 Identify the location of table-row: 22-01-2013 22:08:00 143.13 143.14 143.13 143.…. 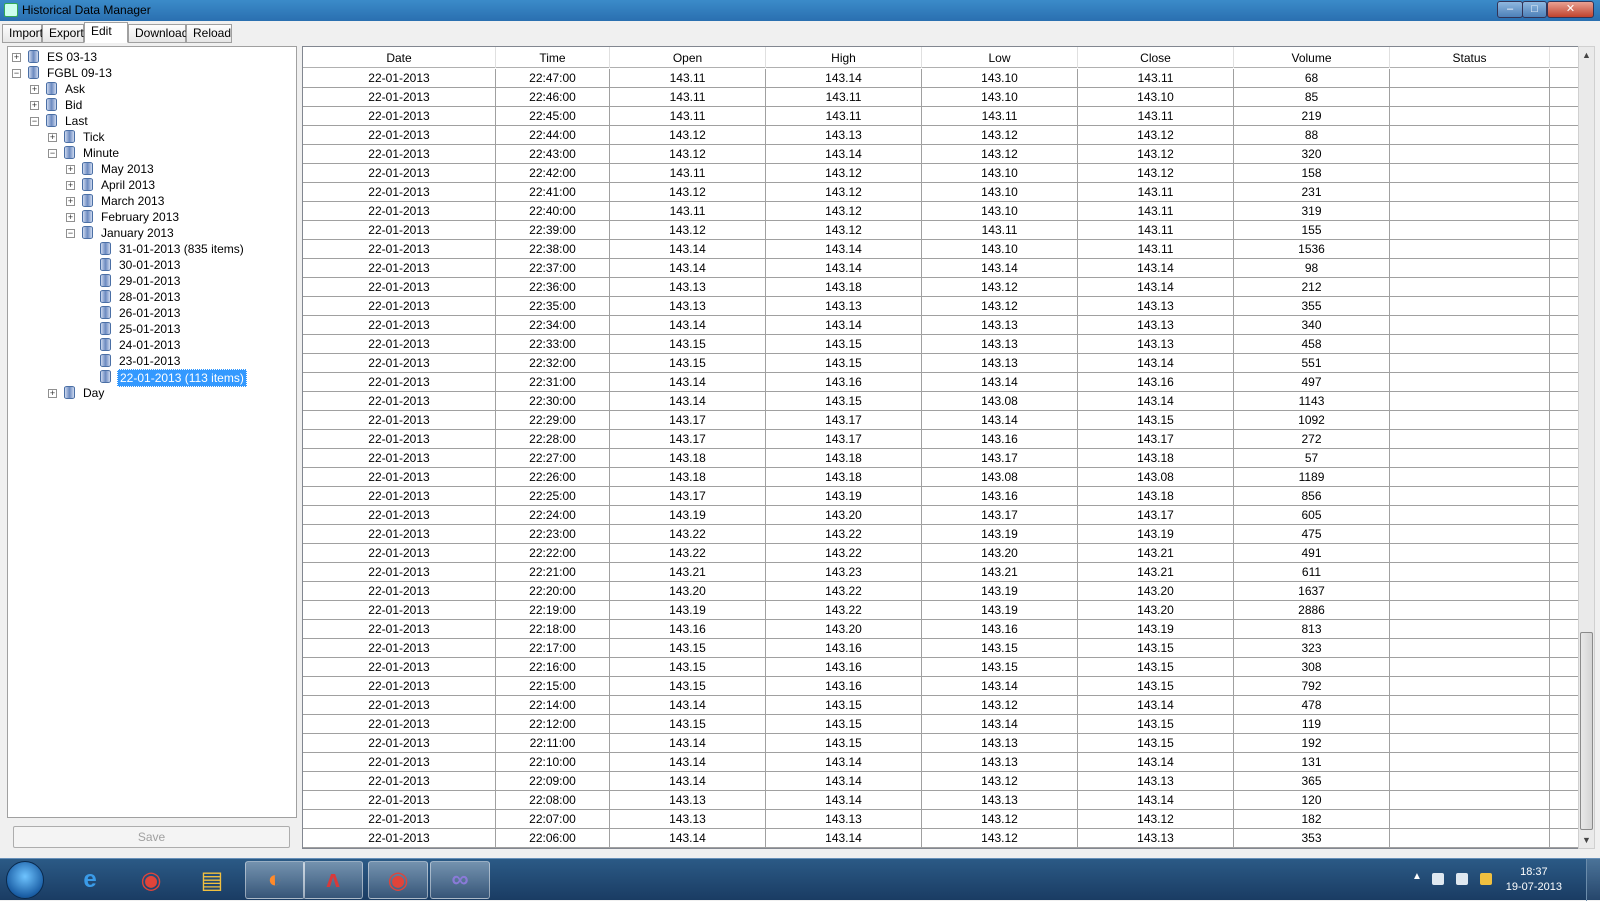
(940, 800).